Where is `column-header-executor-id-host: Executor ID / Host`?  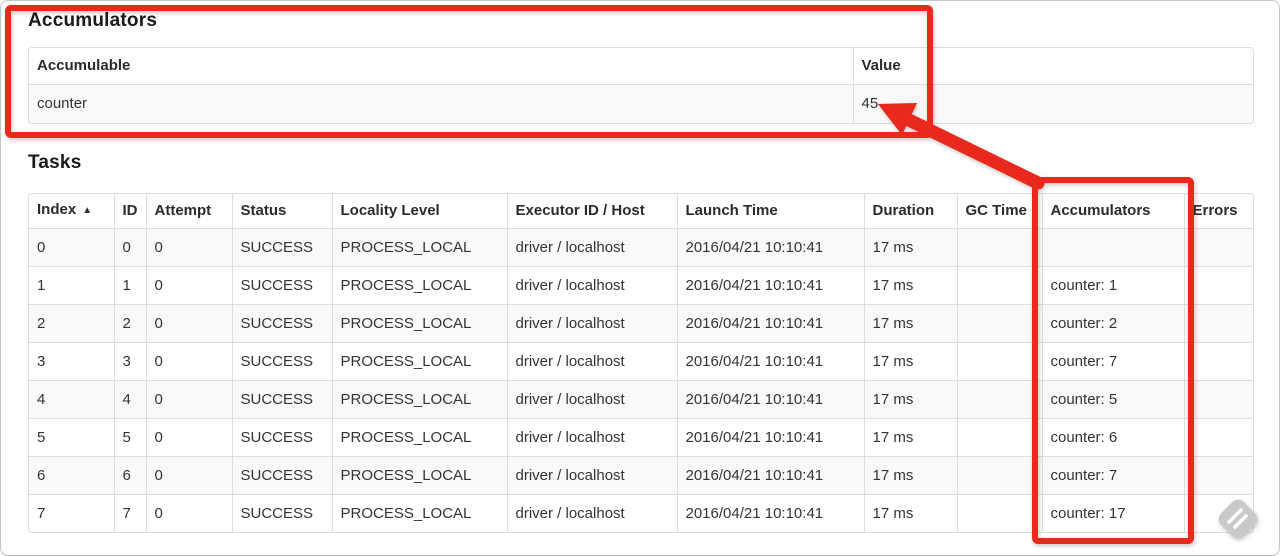 column-header-executor-id-host: Executor ID / Host is located at coordinates (592, 211).